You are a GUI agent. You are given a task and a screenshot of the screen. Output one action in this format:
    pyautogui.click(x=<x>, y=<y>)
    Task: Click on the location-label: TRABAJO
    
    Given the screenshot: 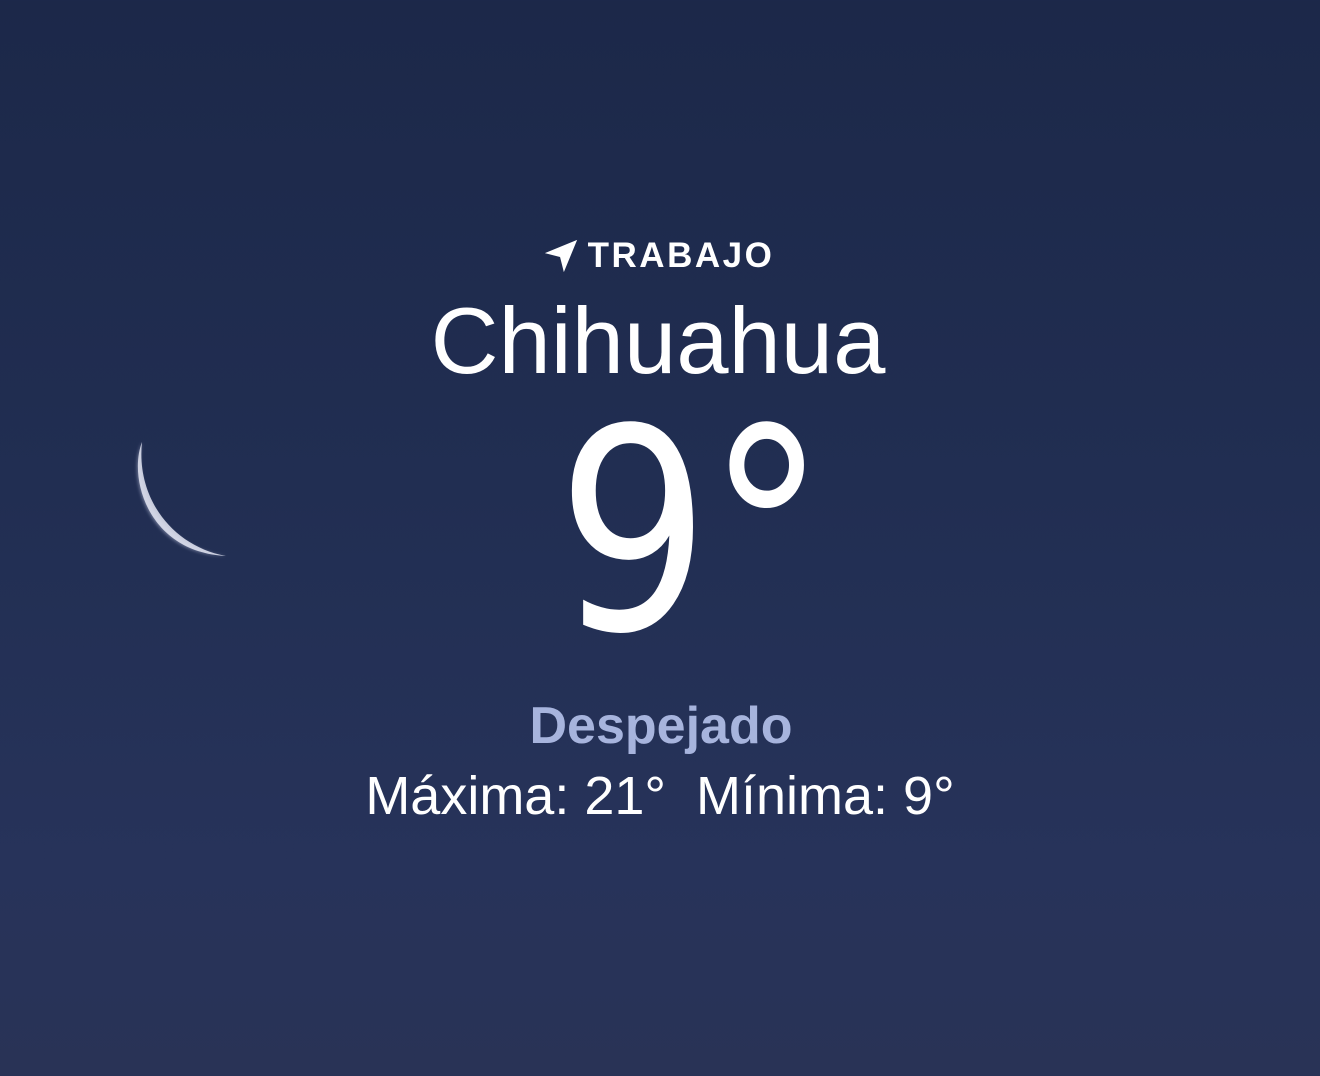 What is the action you would take?
    pyautogui.click(x=681, y=255)
    